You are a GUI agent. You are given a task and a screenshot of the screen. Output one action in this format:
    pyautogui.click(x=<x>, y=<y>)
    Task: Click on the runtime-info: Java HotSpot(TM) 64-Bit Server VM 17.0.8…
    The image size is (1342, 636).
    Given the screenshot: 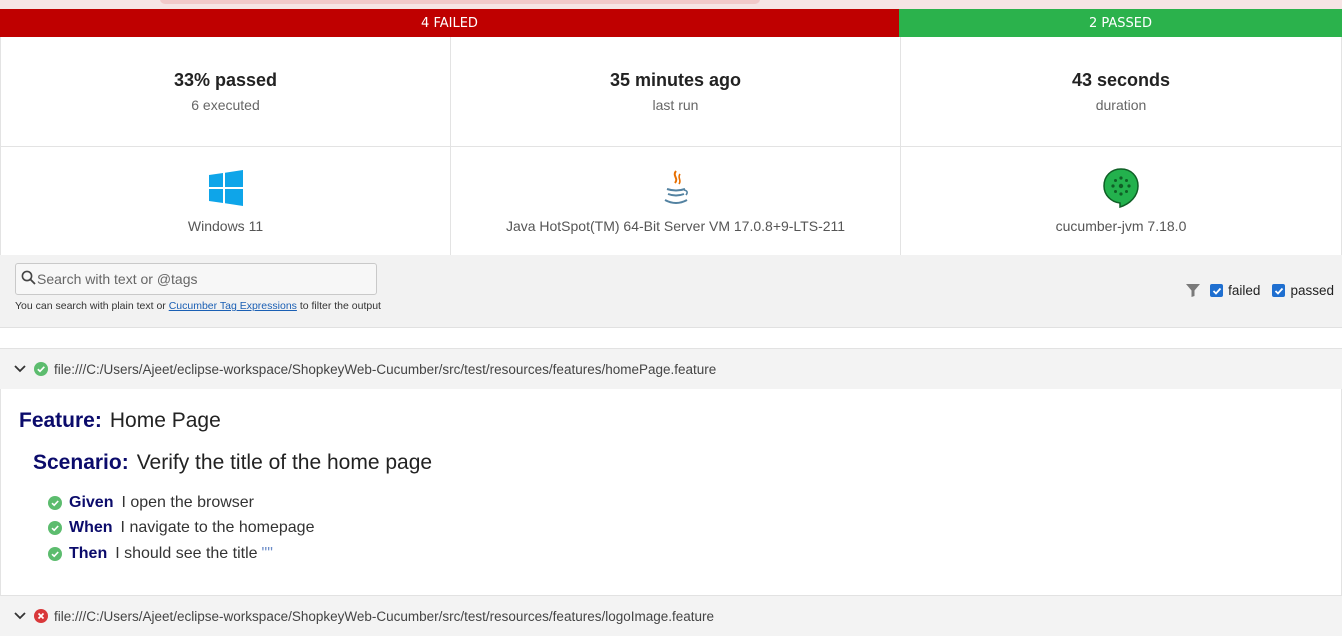 What is the action you would take?
    pyautogui.click(x=675, y=201)
    